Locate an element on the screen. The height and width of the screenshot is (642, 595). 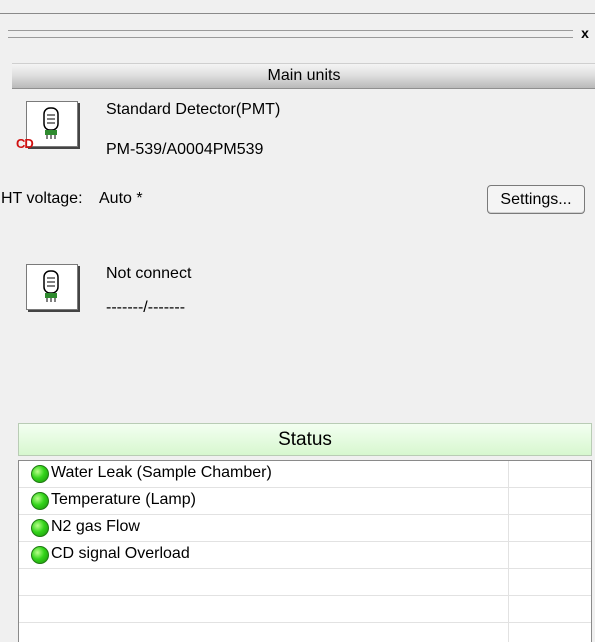
close-icon: x is located at coordinates (585, 33).